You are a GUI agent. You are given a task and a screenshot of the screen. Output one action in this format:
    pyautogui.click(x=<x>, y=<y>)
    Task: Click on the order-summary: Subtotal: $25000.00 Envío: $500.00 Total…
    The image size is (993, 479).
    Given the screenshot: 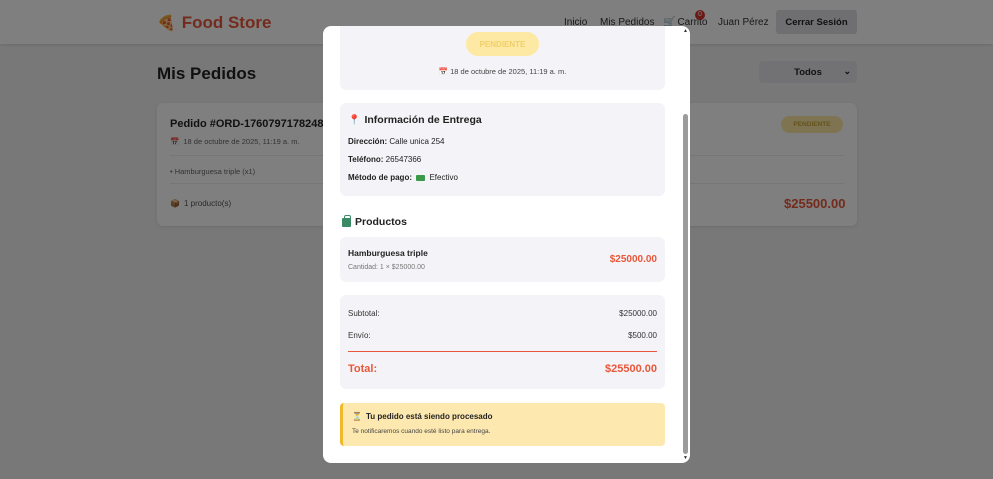 What is the action you would take?
    pyautogui.click(x=502, y=342)
    